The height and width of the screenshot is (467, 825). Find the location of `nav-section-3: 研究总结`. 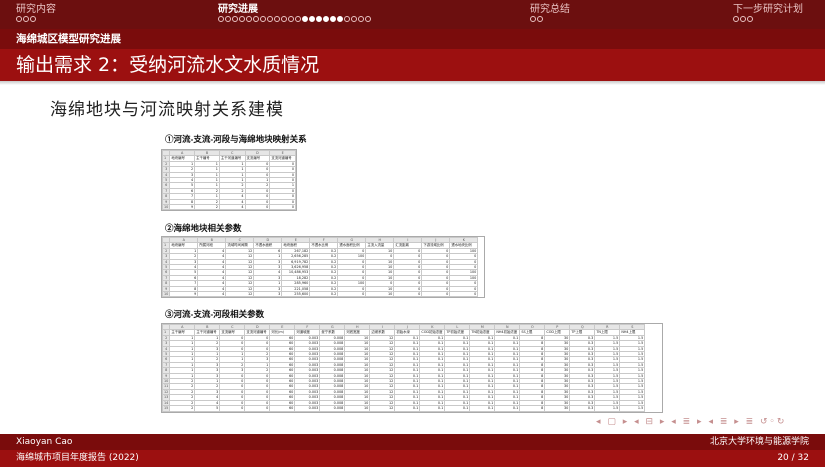

nav-section-3: 研究总结 is located at coordinates (550, 13).